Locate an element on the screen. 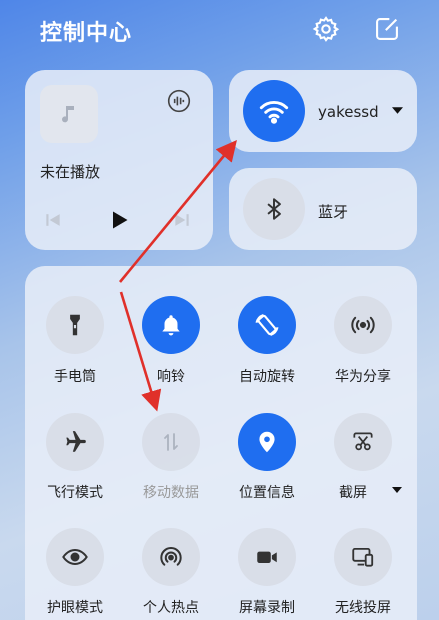 This screenshot has width=439, height=620. bluetooth-icon is located at coordinates (274, 209).